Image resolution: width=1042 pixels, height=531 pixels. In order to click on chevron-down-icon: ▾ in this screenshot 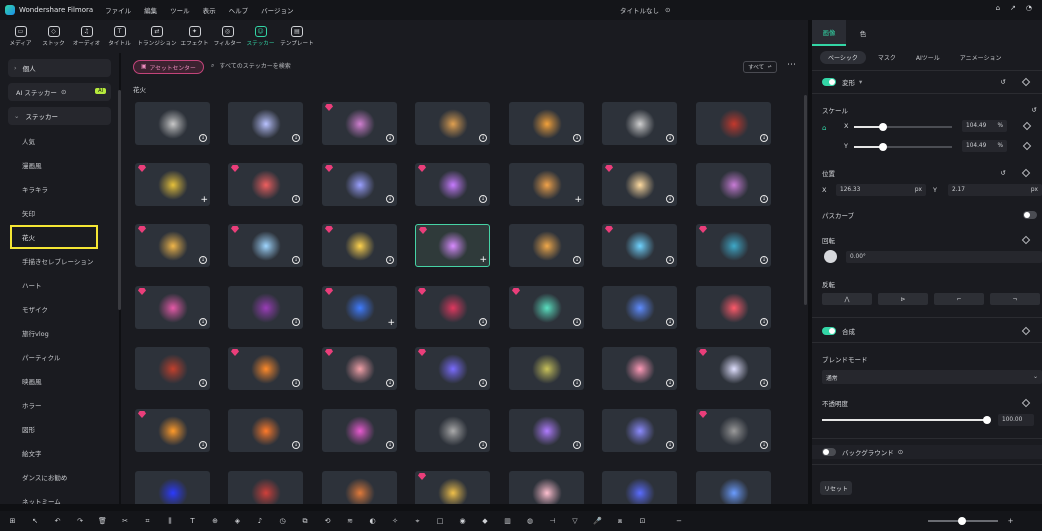, I will do `click(860, 82)`.